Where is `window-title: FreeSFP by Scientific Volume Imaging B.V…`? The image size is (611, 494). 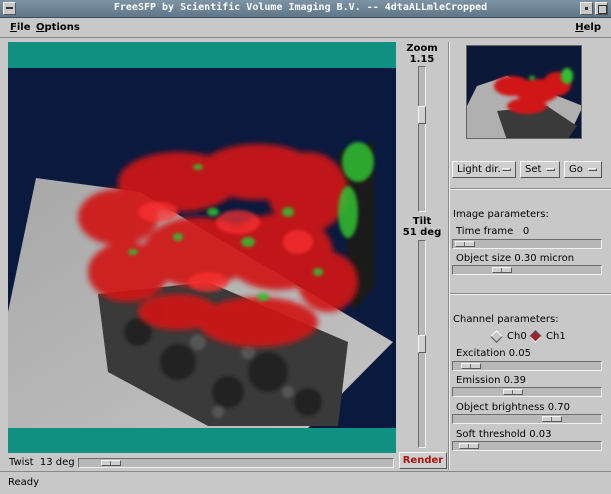 window-title: FreeSFP by Scientific Volume Imaging B.V… is located at coordinates (300, 7).